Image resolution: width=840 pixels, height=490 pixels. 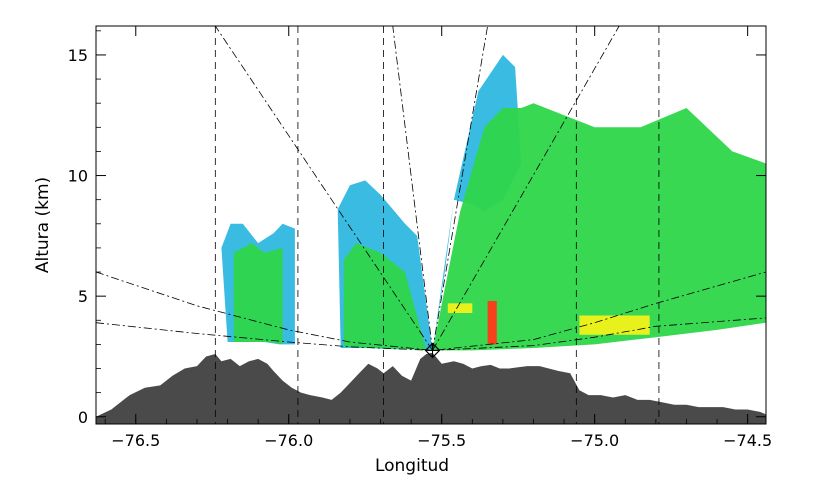 What do you see at coordinates (412, 466) in the screenshot?
I see `x-axis-title: Longitud` at bounding box center [412, 466].